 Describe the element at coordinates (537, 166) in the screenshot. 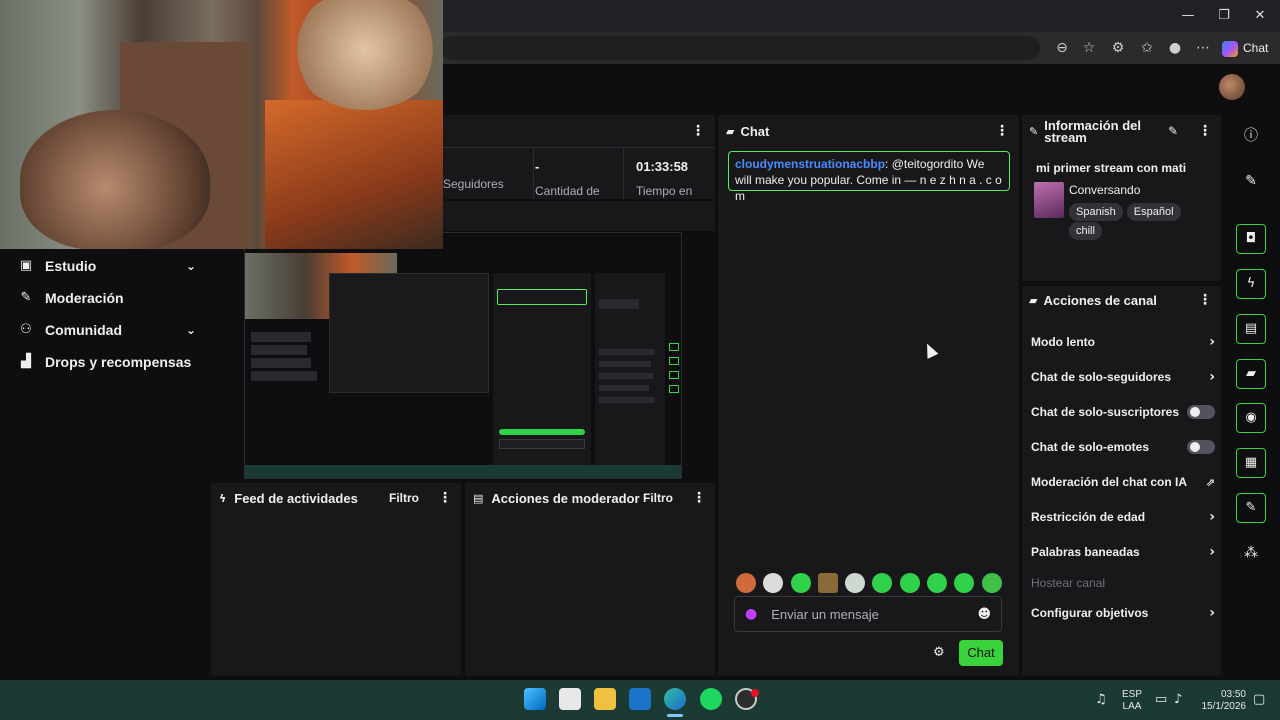

I see `stat-value: -` at that location.